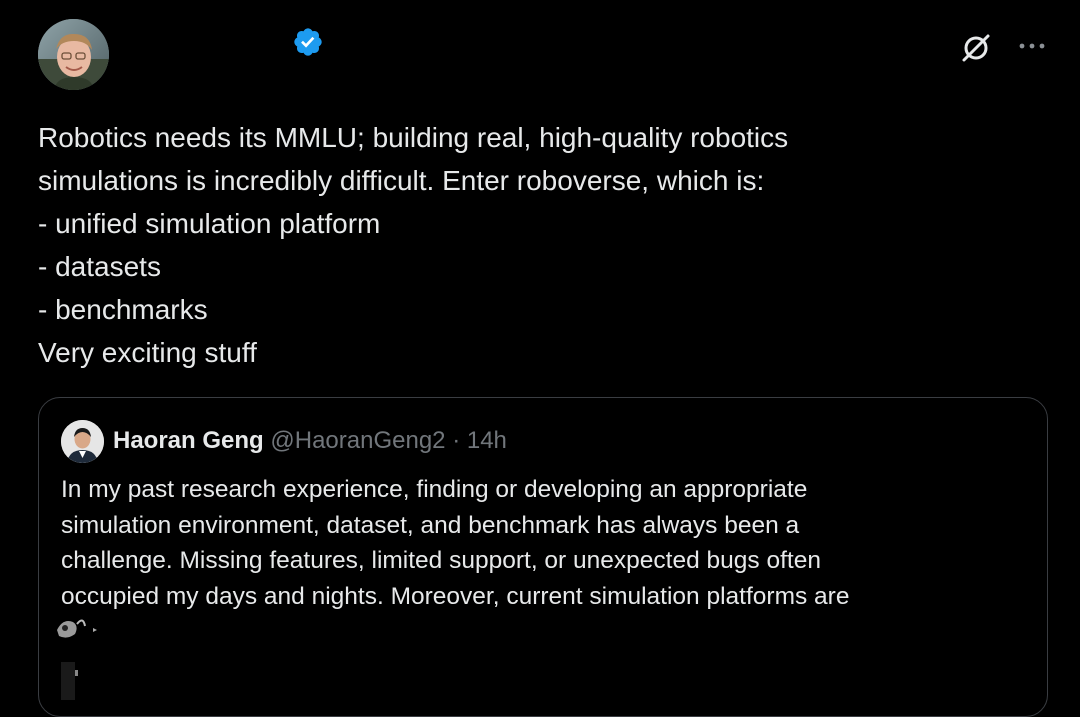 The height and width of the screenshot is (717, 1080). I want to click on quoted-author-handle: @HaoranGeng2, so click(357, 440).